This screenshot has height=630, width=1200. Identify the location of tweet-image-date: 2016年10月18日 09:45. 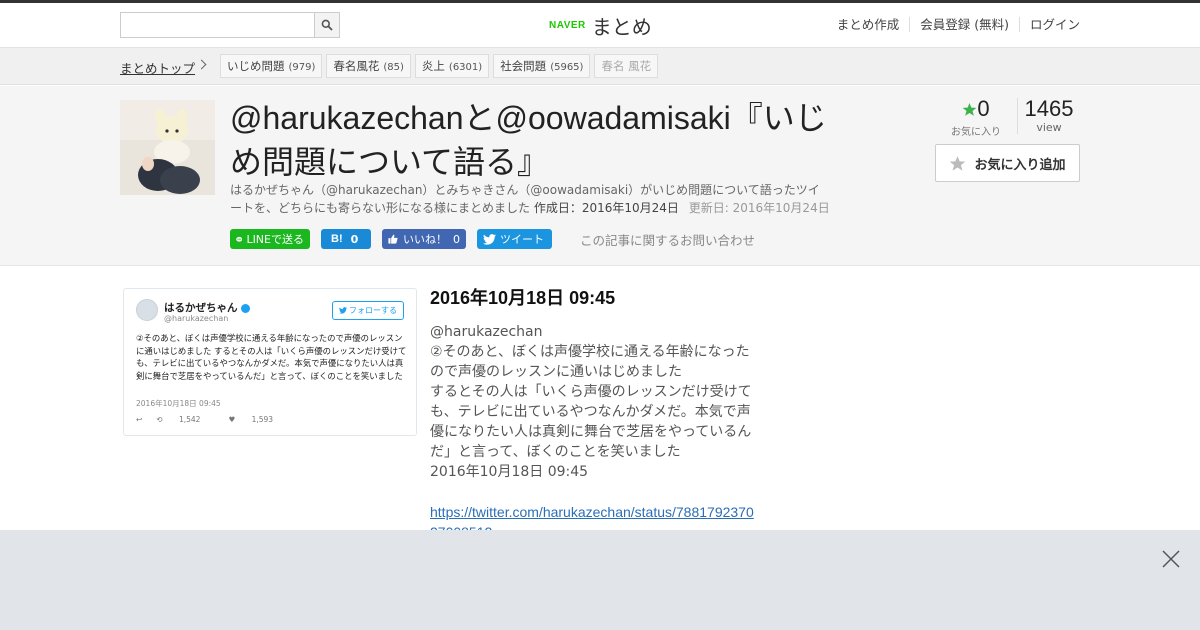
(178, 403).